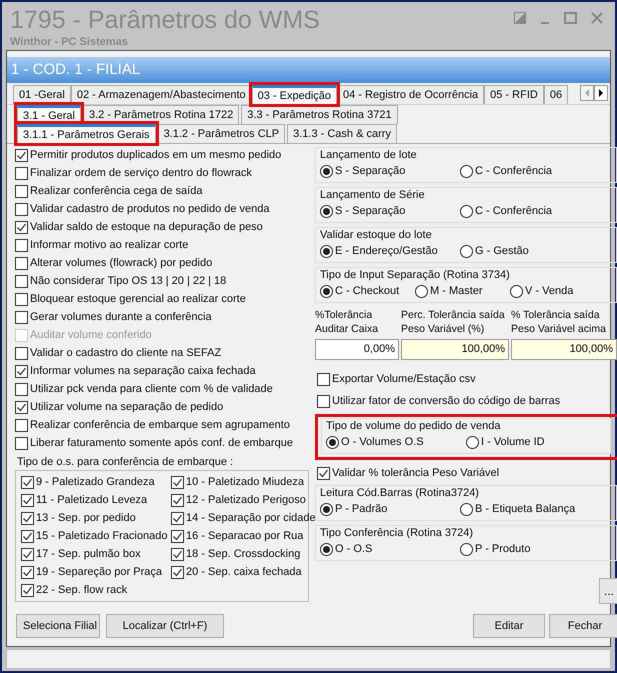  Describe the element at coordinates (91, 335) in the screenshot. I see `checkbox-label: Auditar volume conferido` at that location.